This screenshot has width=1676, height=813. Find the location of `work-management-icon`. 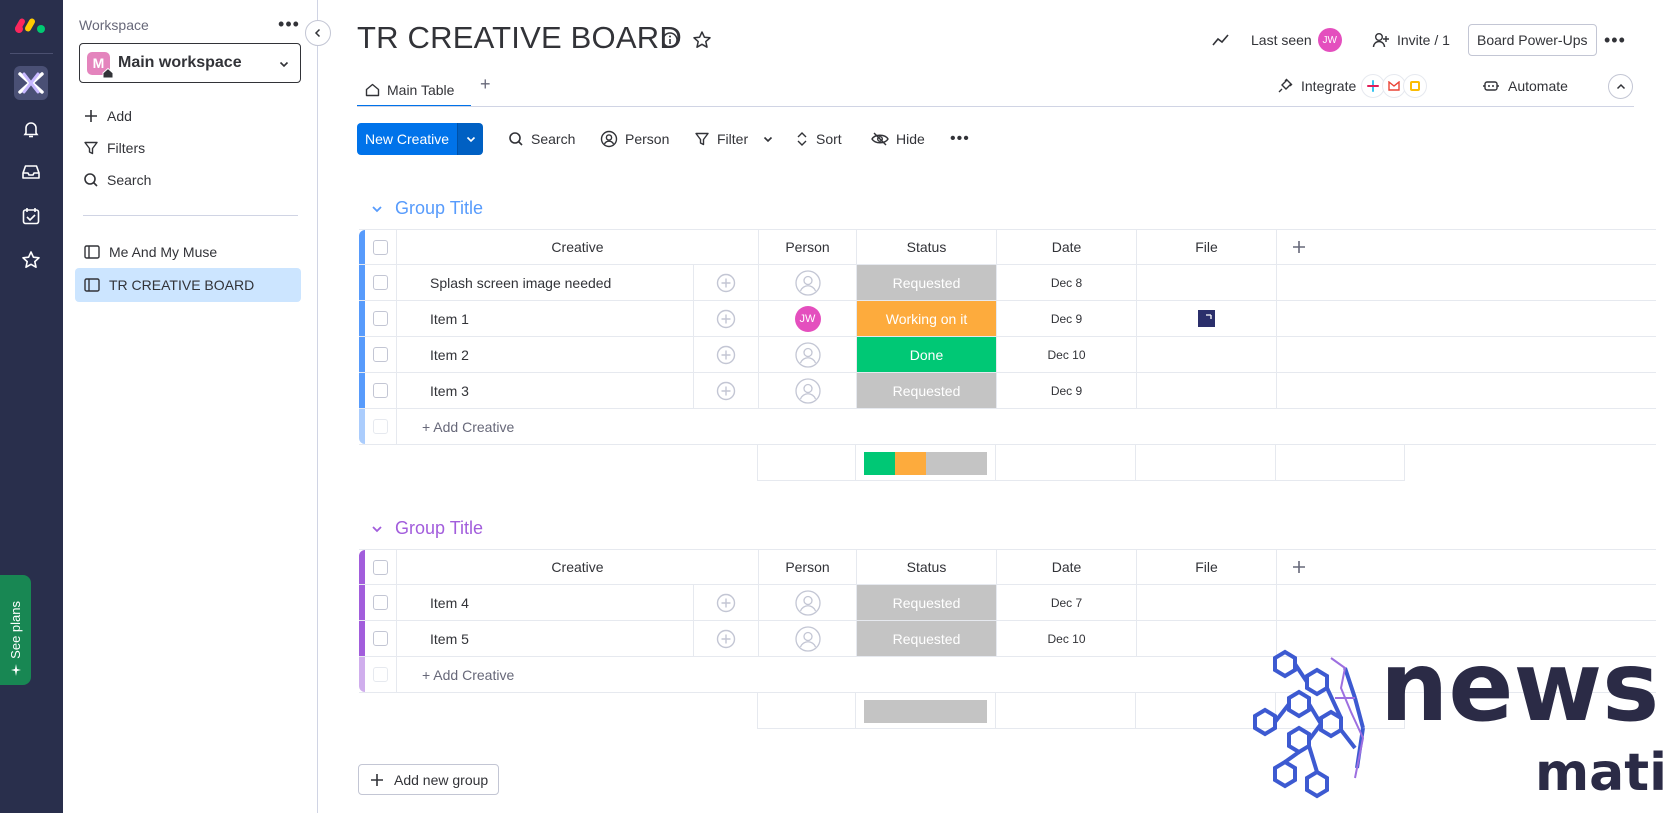

work-management-icon is located at coordinates (31, 83).